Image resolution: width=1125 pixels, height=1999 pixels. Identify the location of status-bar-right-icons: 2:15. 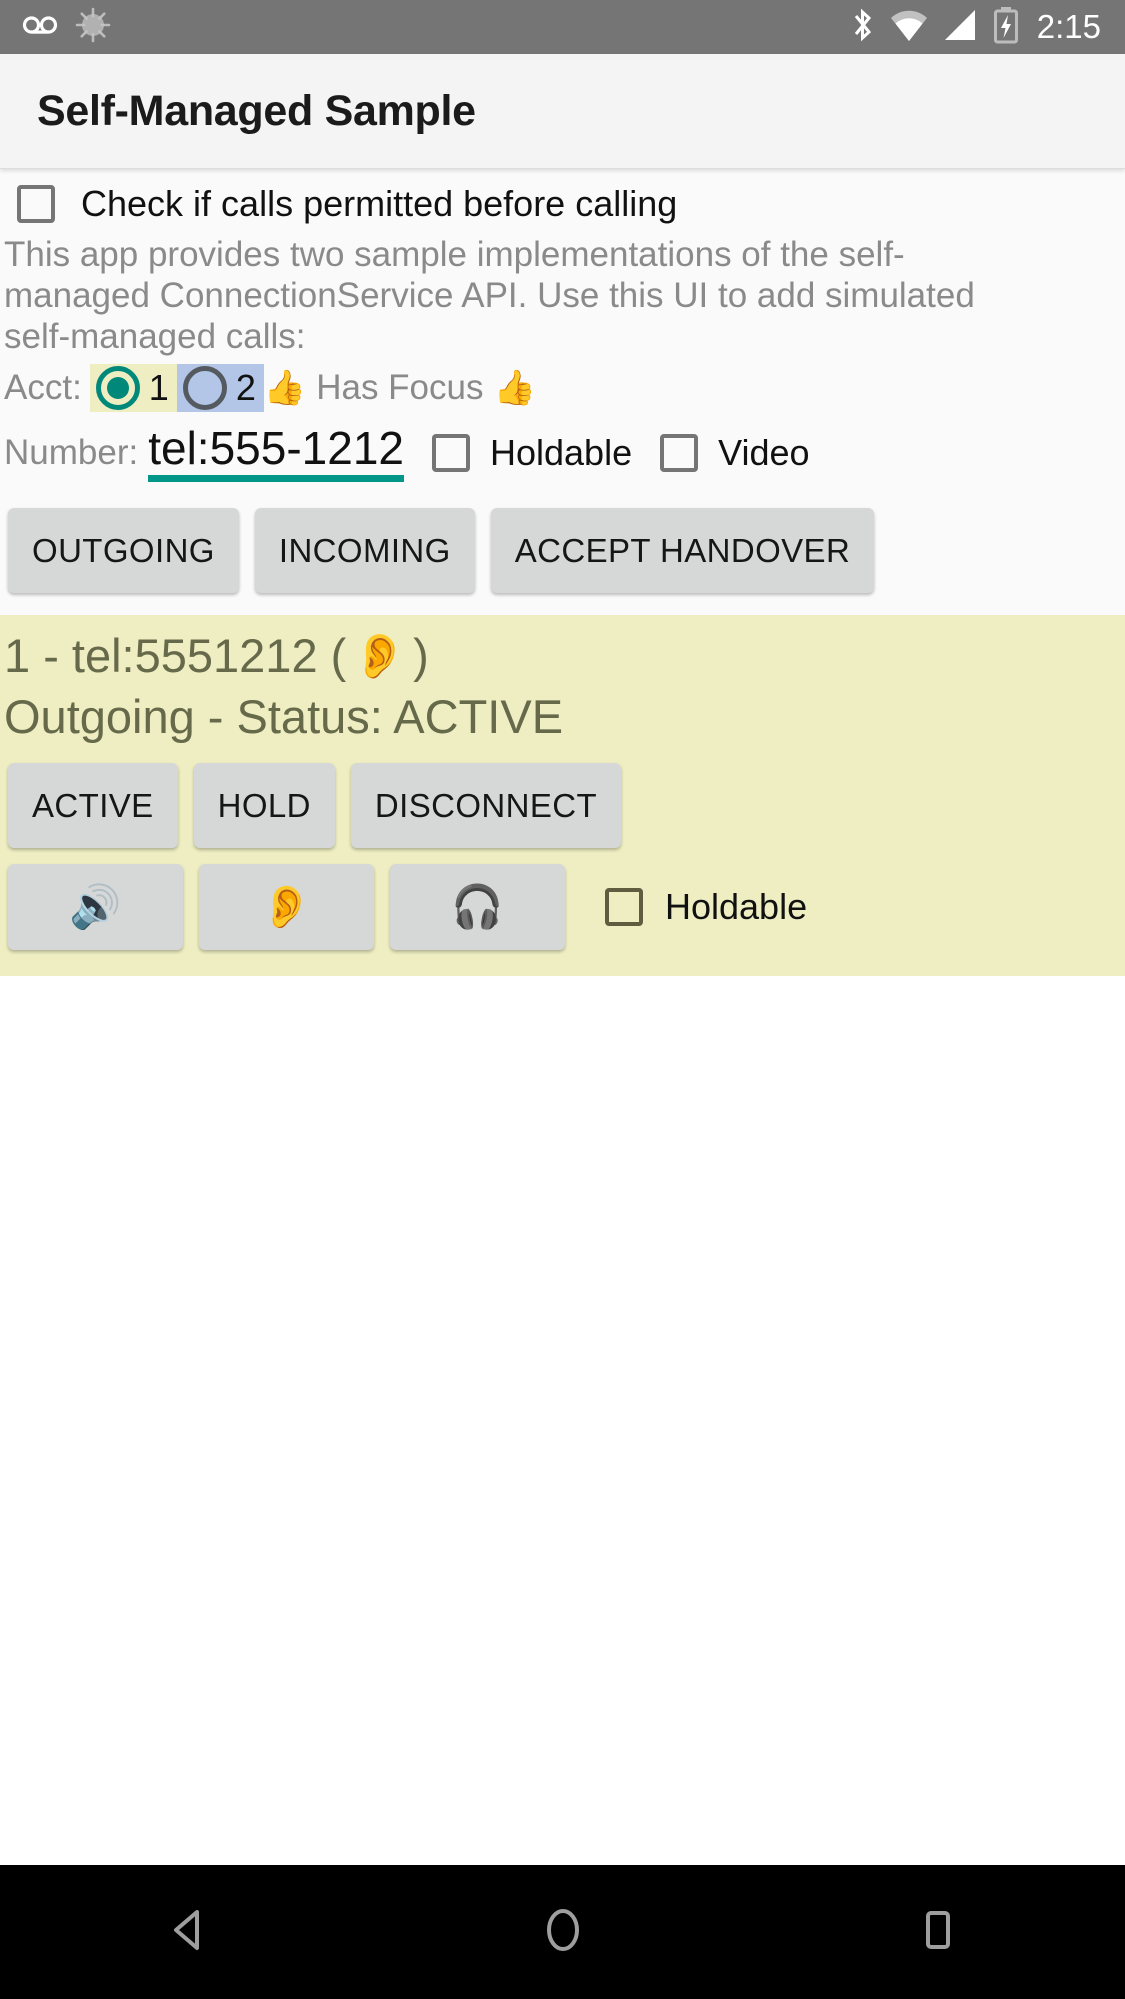
(977, 27).